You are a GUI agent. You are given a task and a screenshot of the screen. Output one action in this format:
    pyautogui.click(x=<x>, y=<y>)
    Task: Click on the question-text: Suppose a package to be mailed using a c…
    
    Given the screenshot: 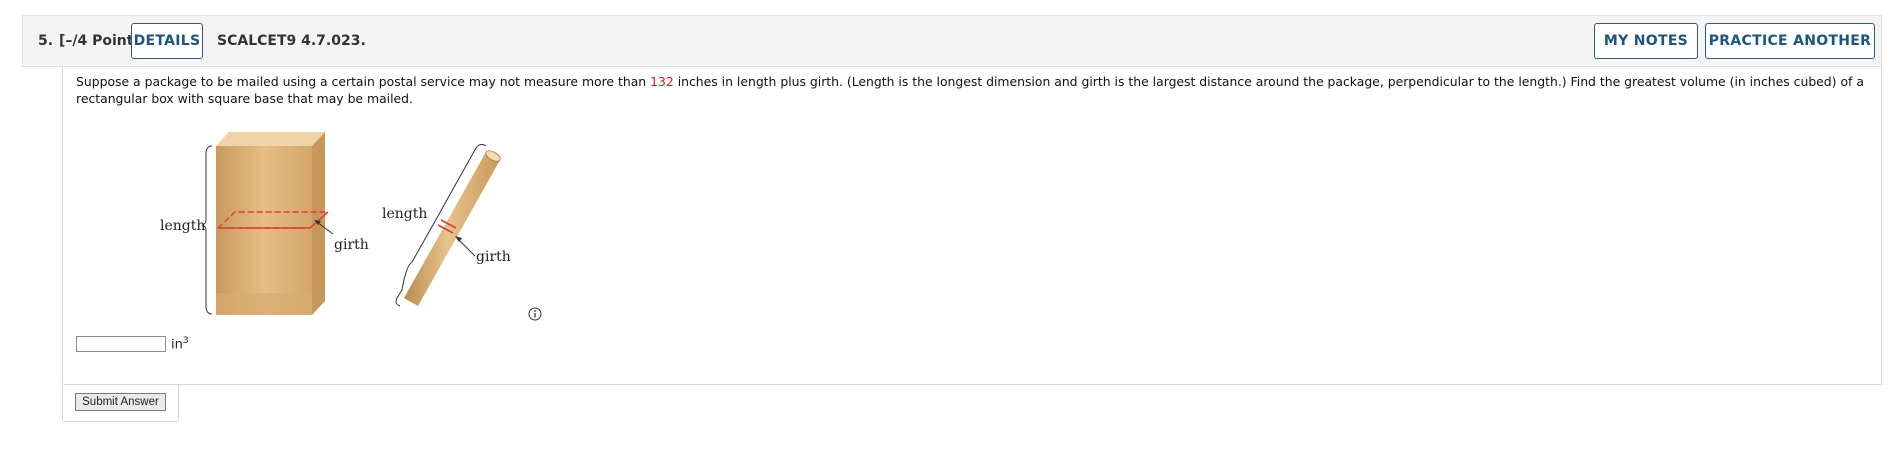 What is the action you would take?
    pyautogui.click(x=976, y=90)
    